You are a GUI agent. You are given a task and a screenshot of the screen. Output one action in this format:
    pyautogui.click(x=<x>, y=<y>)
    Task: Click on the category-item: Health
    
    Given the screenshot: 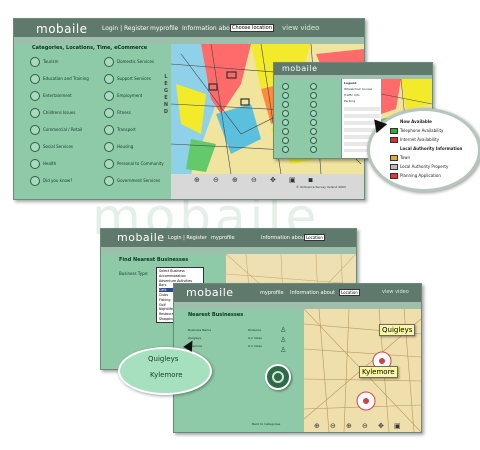 What is the action you would take?
    pyautogui.click(x=43, y=164)
    